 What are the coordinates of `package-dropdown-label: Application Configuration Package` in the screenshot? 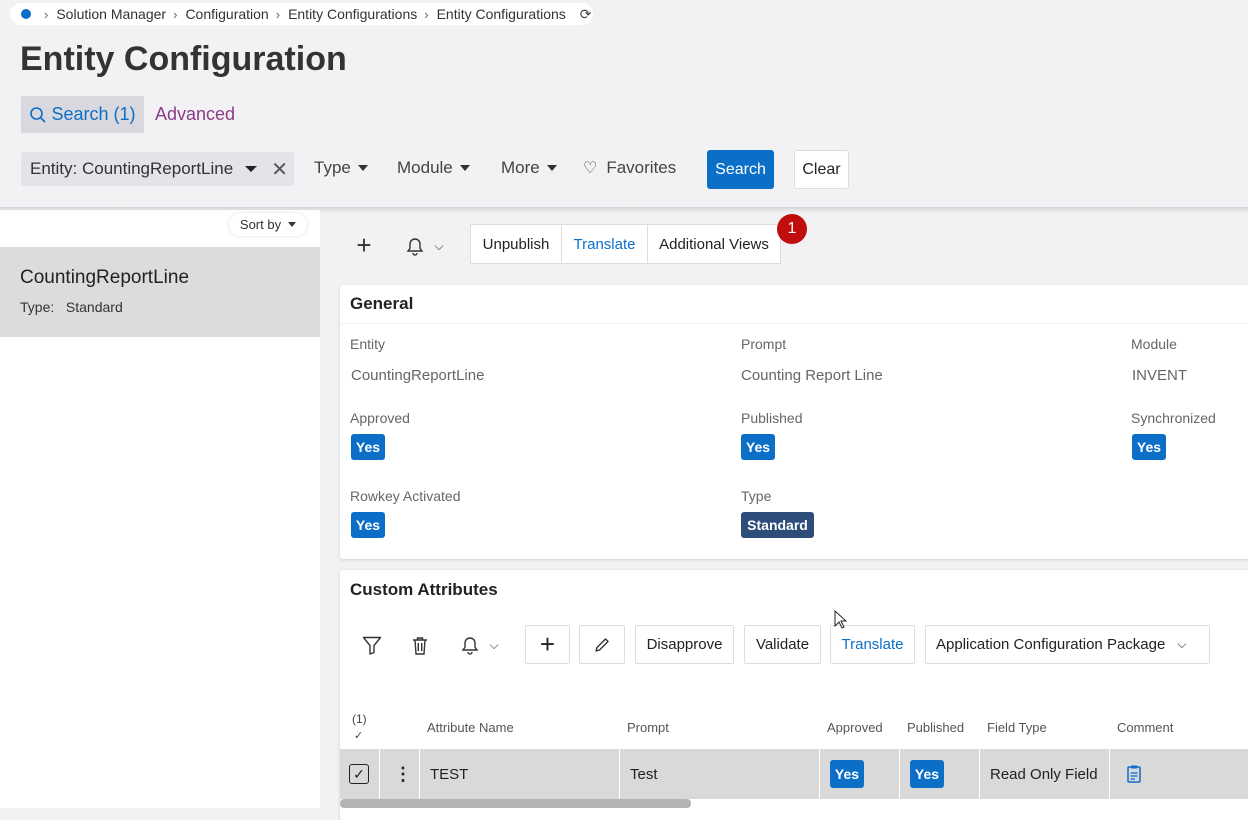 It's located at (1051, 644).